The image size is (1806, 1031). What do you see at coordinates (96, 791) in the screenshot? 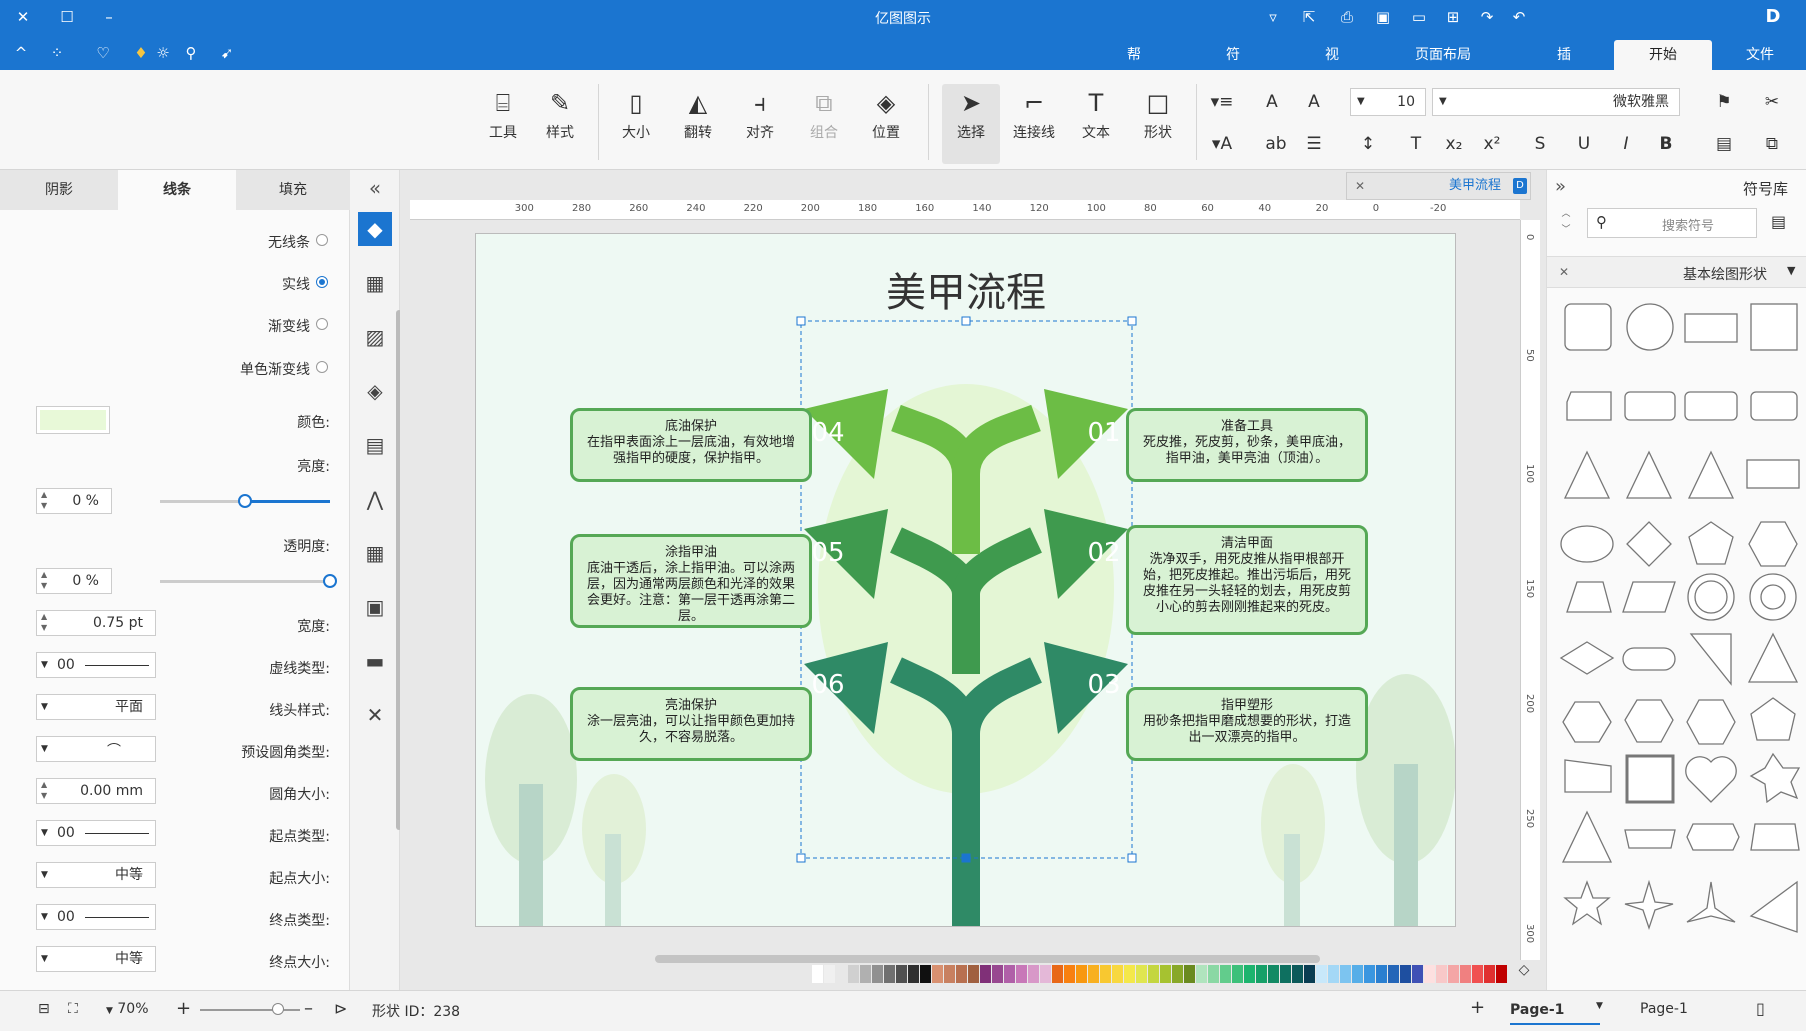
I see `corner-size-input: ▲ ▼ 0.00 mm` at bounding box center [96, 791].